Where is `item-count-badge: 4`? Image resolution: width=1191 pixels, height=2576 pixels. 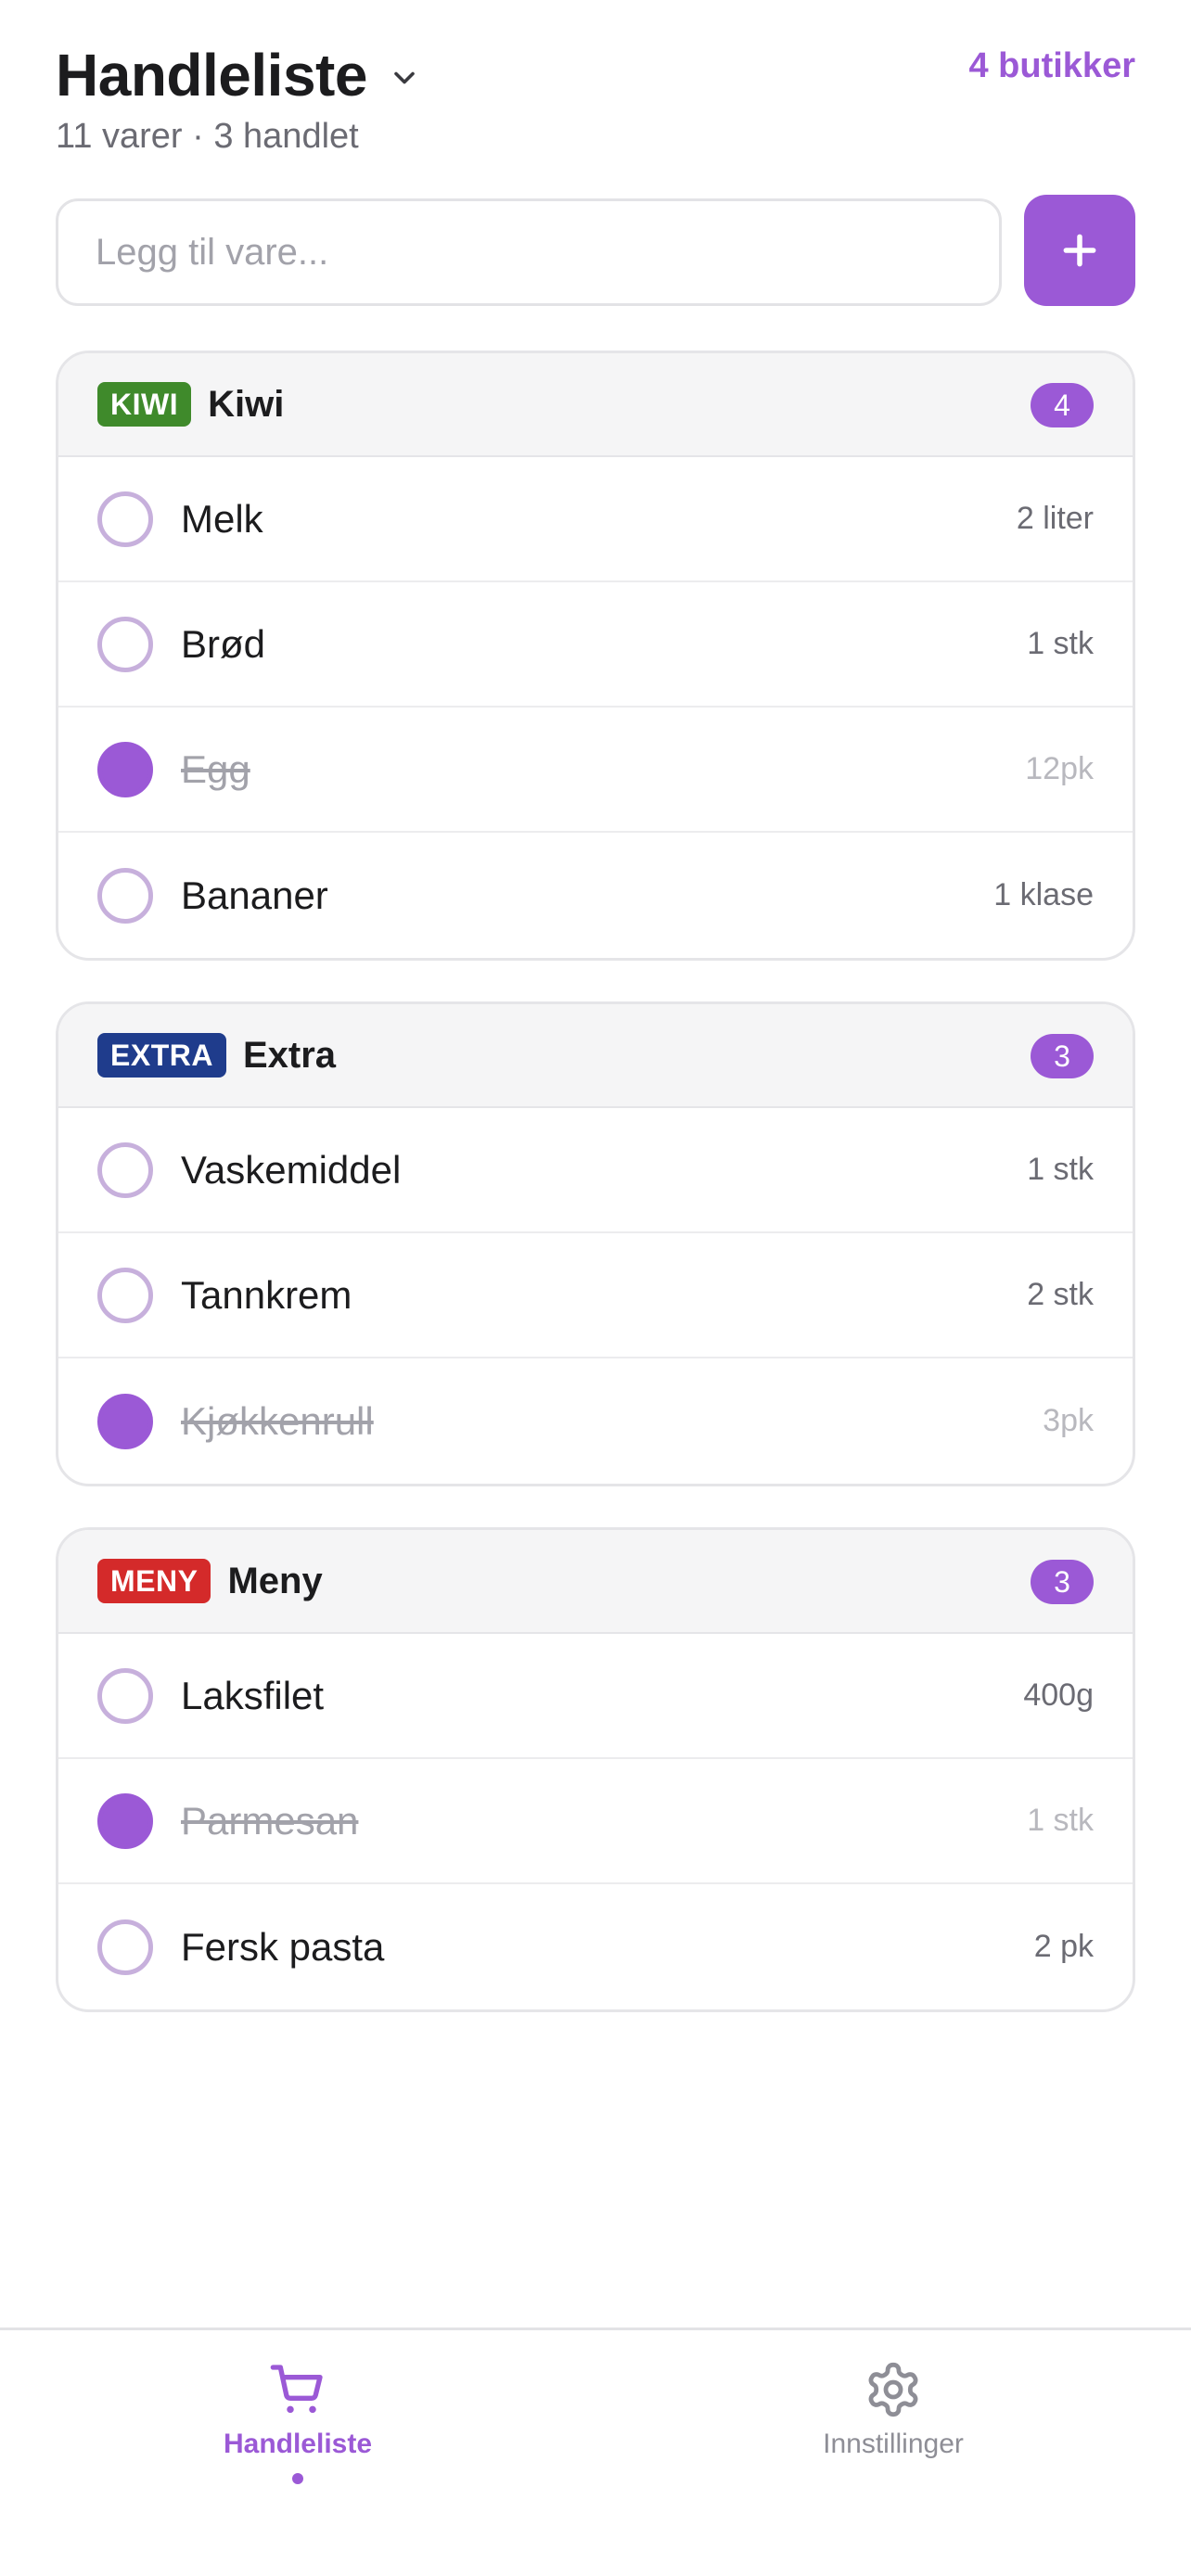 item-count-badge: 4 is located at coordinates (1062, 405).